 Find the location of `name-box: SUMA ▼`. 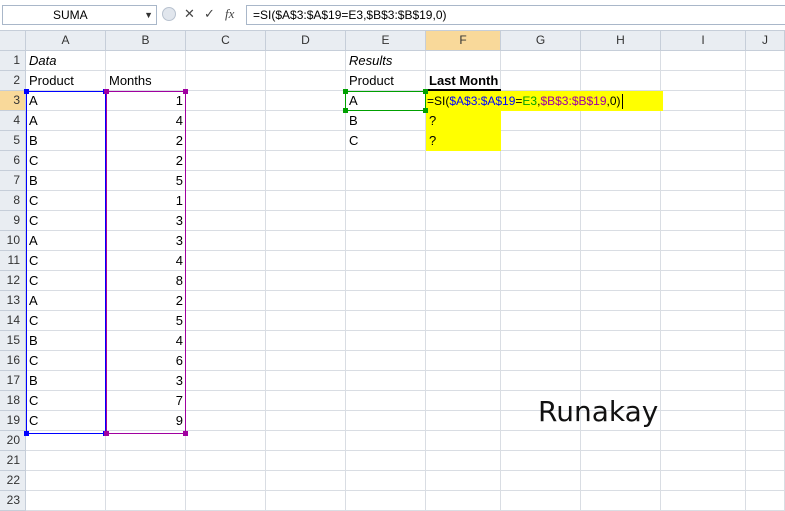

name-box: SUMA ▼ is located at coordinates (79, 15).